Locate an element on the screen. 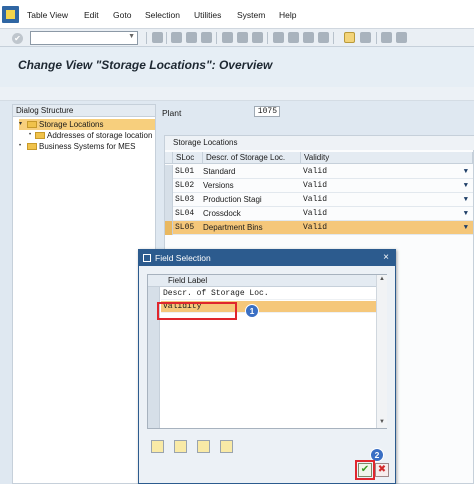 The image size is (474, 484). tree-item-storage-locations: ▾ Storage Locations is located at coordinates (87, 124).